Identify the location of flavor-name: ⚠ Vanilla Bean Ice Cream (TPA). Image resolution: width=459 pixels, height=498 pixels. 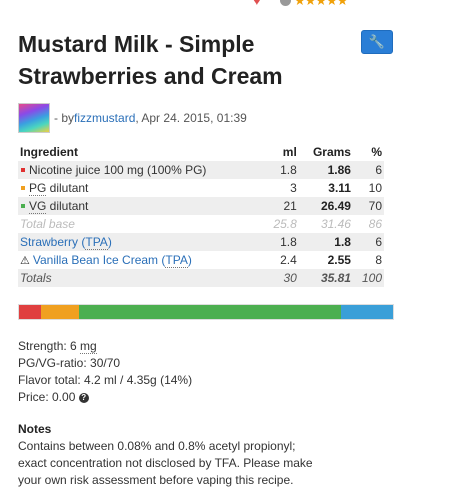
(141, 260).